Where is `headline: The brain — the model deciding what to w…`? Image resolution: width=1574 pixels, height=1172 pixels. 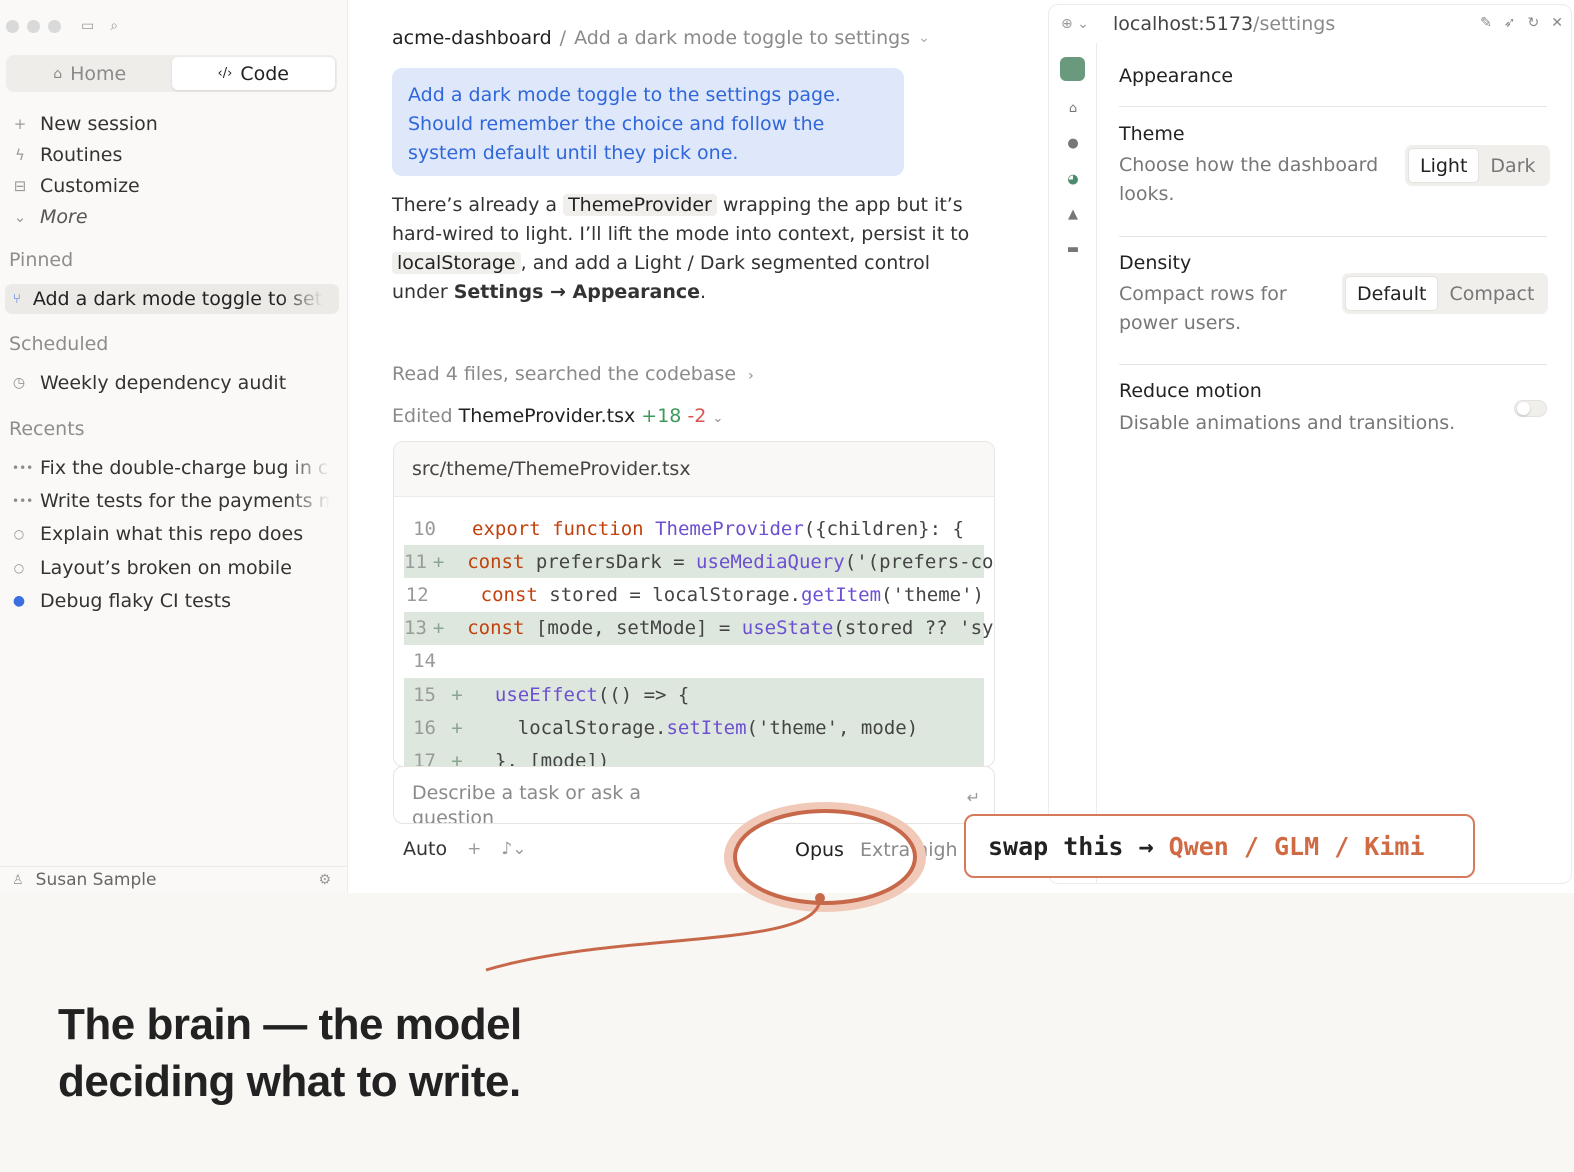
headline: The brain — the model deciding what to w… is located at coordinates (290, 1053).